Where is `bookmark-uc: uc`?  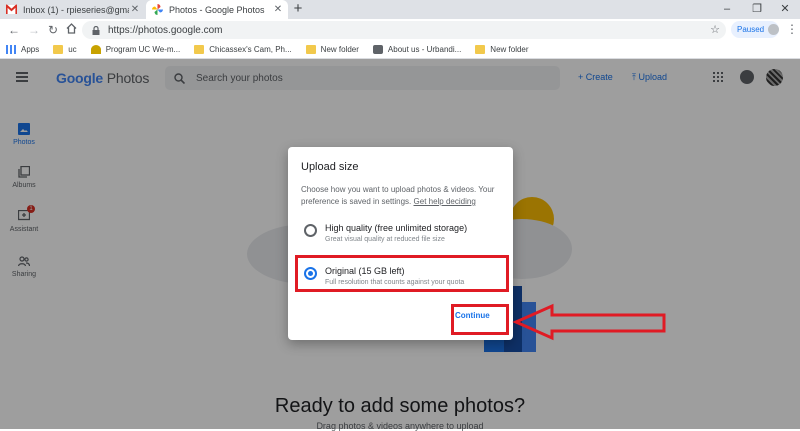
bookmark-uc: uc is located at coordinates (65, 49).